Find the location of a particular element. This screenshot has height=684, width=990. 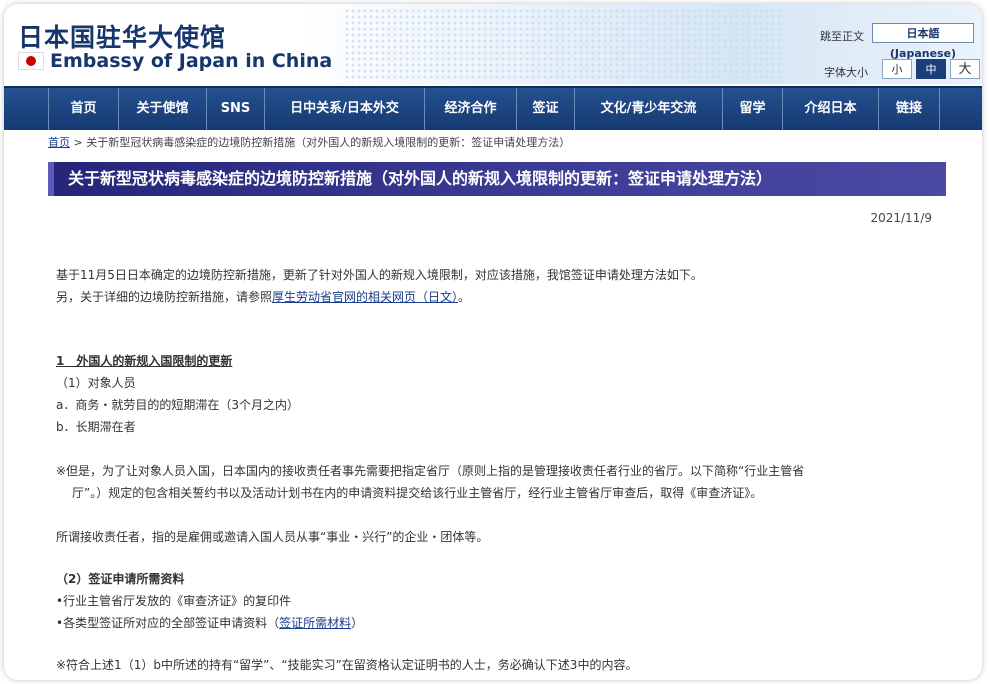

intro-line2-suffix: 。 is located at coordinates (464, 297).